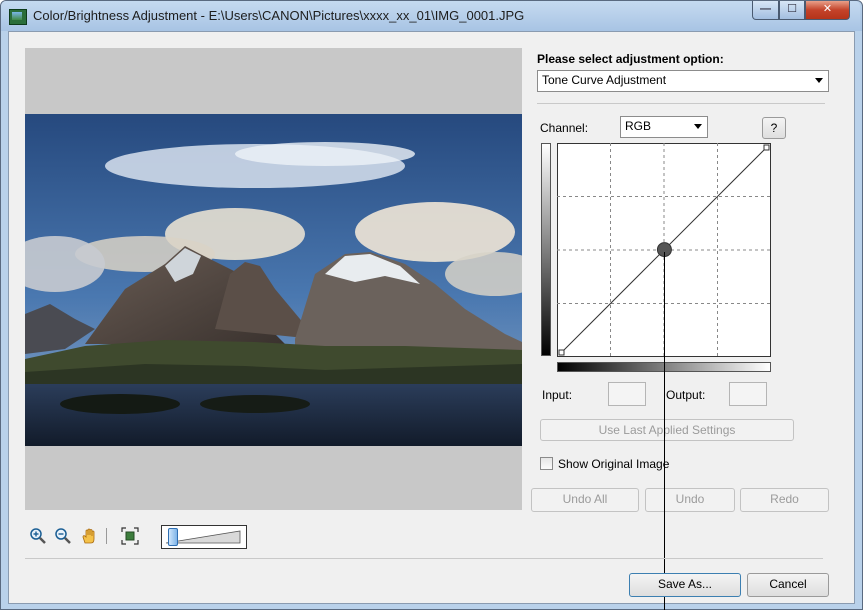 This screenshot has width=863, height=610. Describe the element at coordinates (681, 103) in the screenshot. I see `divider` at that location.